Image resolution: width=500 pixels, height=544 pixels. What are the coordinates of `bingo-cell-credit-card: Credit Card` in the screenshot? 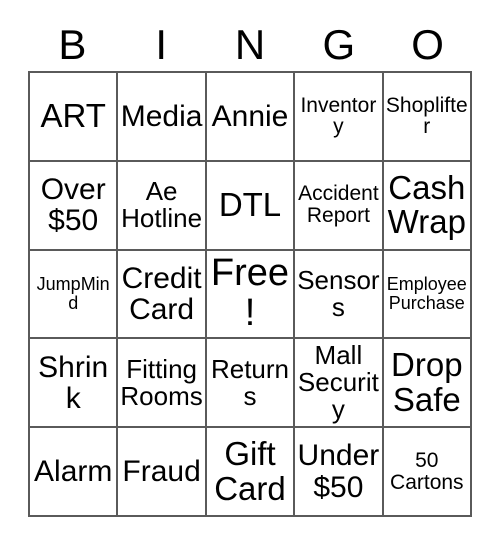 It's located at (162, 295).